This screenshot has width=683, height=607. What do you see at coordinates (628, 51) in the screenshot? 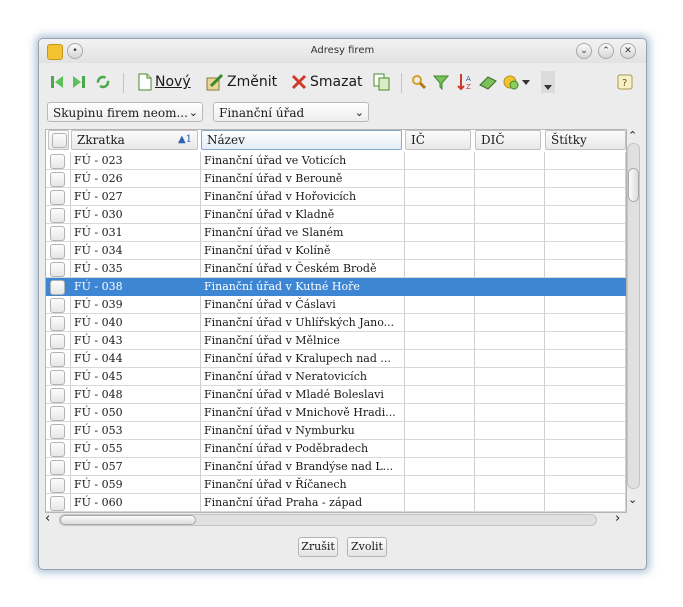
I see `close-icon: ✕` at bounding box center [628, 51].